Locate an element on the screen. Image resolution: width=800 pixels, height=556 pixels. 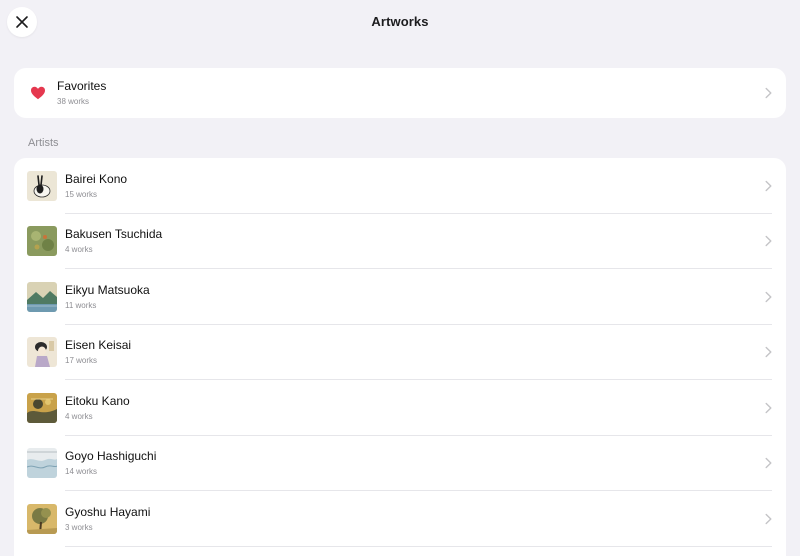
artist-row-eisen-keisai: Eisen Keisai 17 works is located at coordinates (400, 352).